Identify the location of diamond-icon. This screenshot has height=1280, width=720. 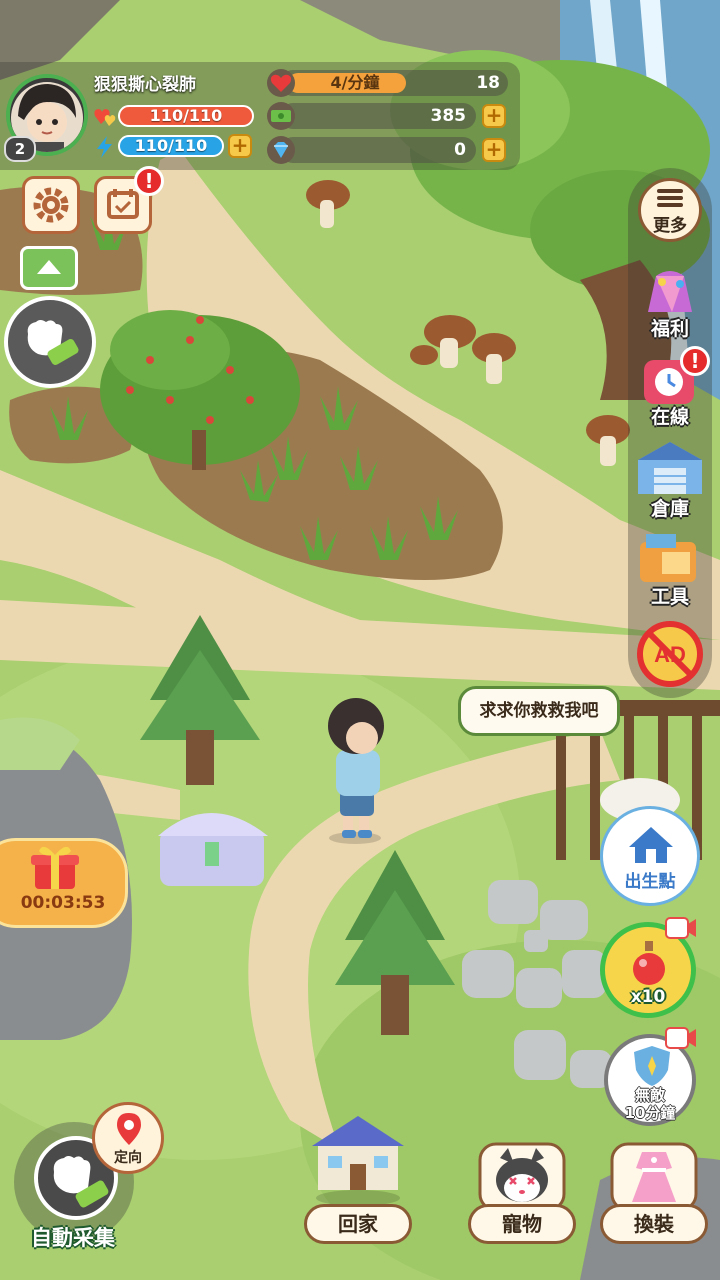
(281, 150).